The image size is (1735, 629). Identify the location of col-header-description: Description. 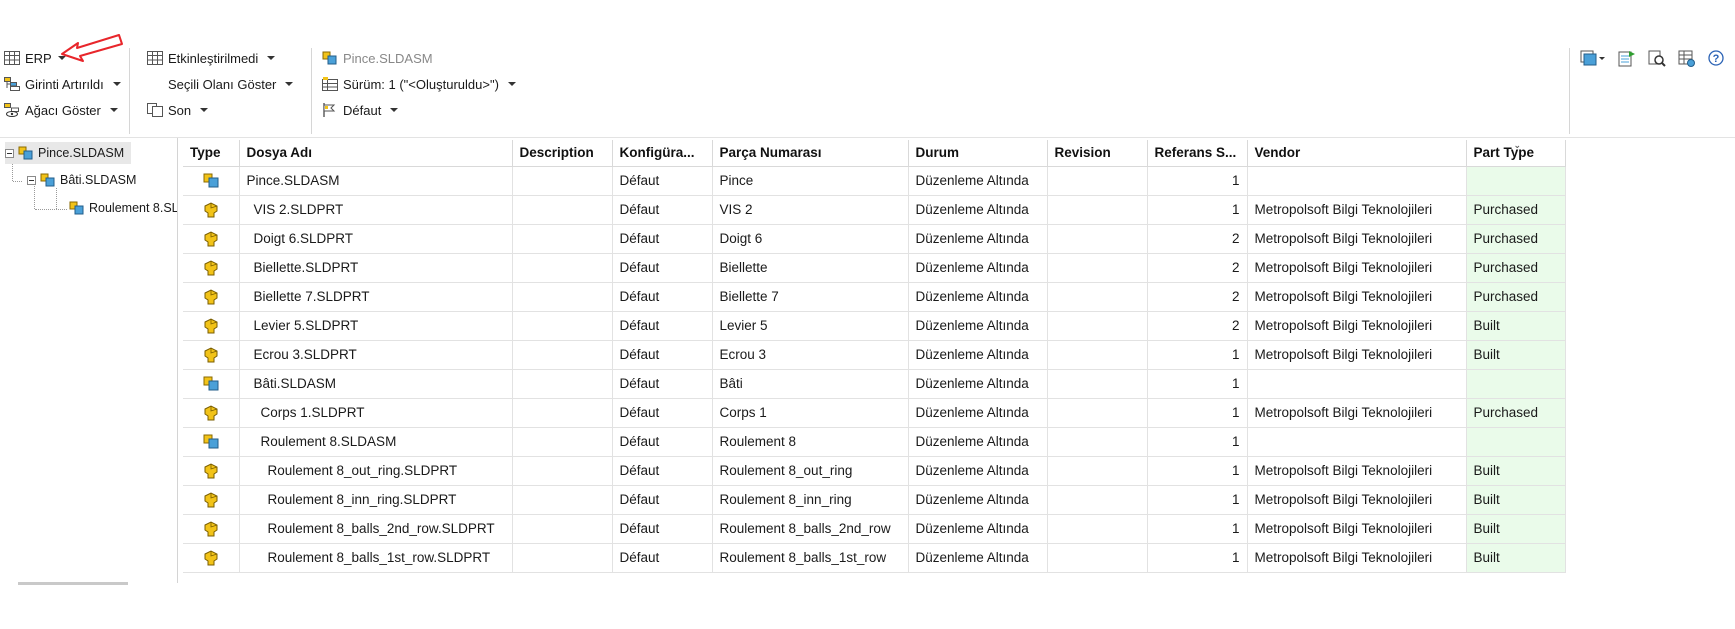
(562, 153).